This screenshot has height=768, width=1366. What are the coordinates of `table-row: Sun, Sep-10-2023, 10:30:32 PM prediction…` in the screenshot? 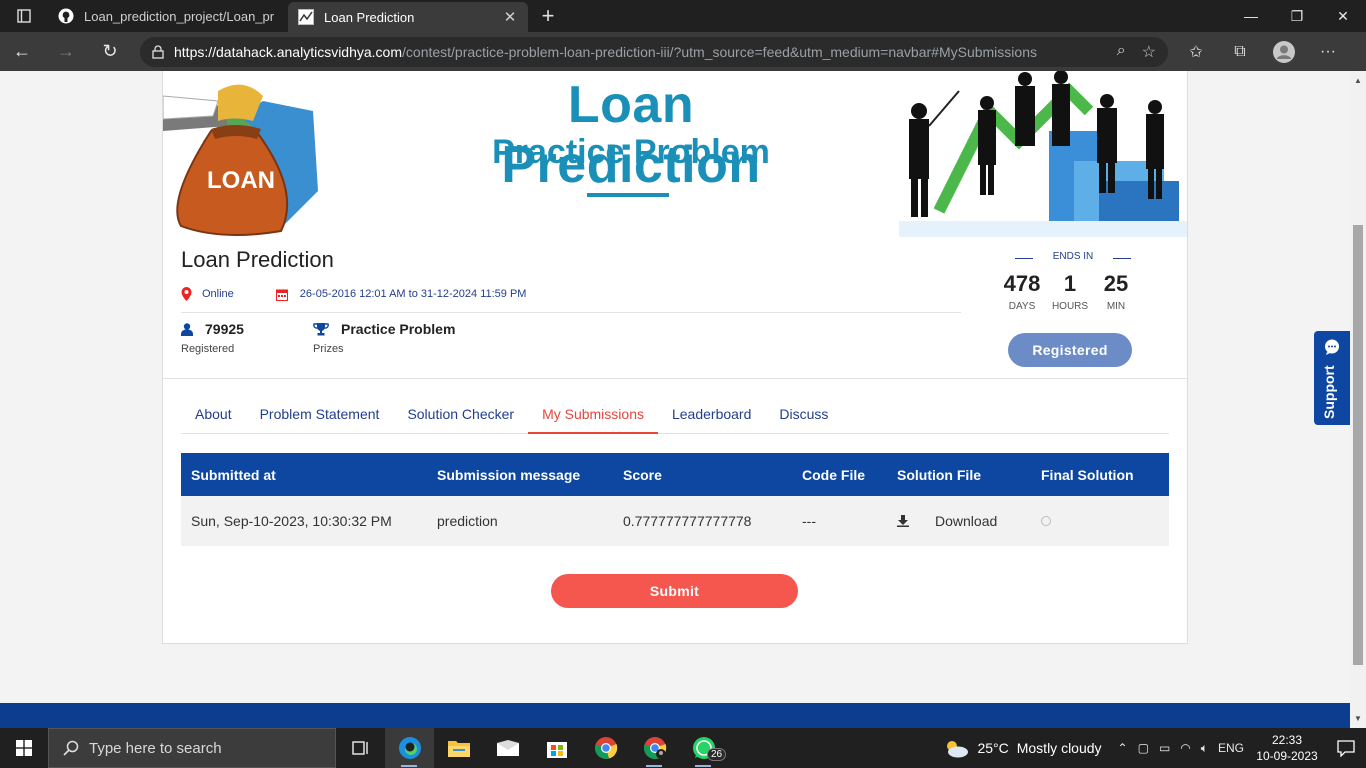 It's located at (675, 521).